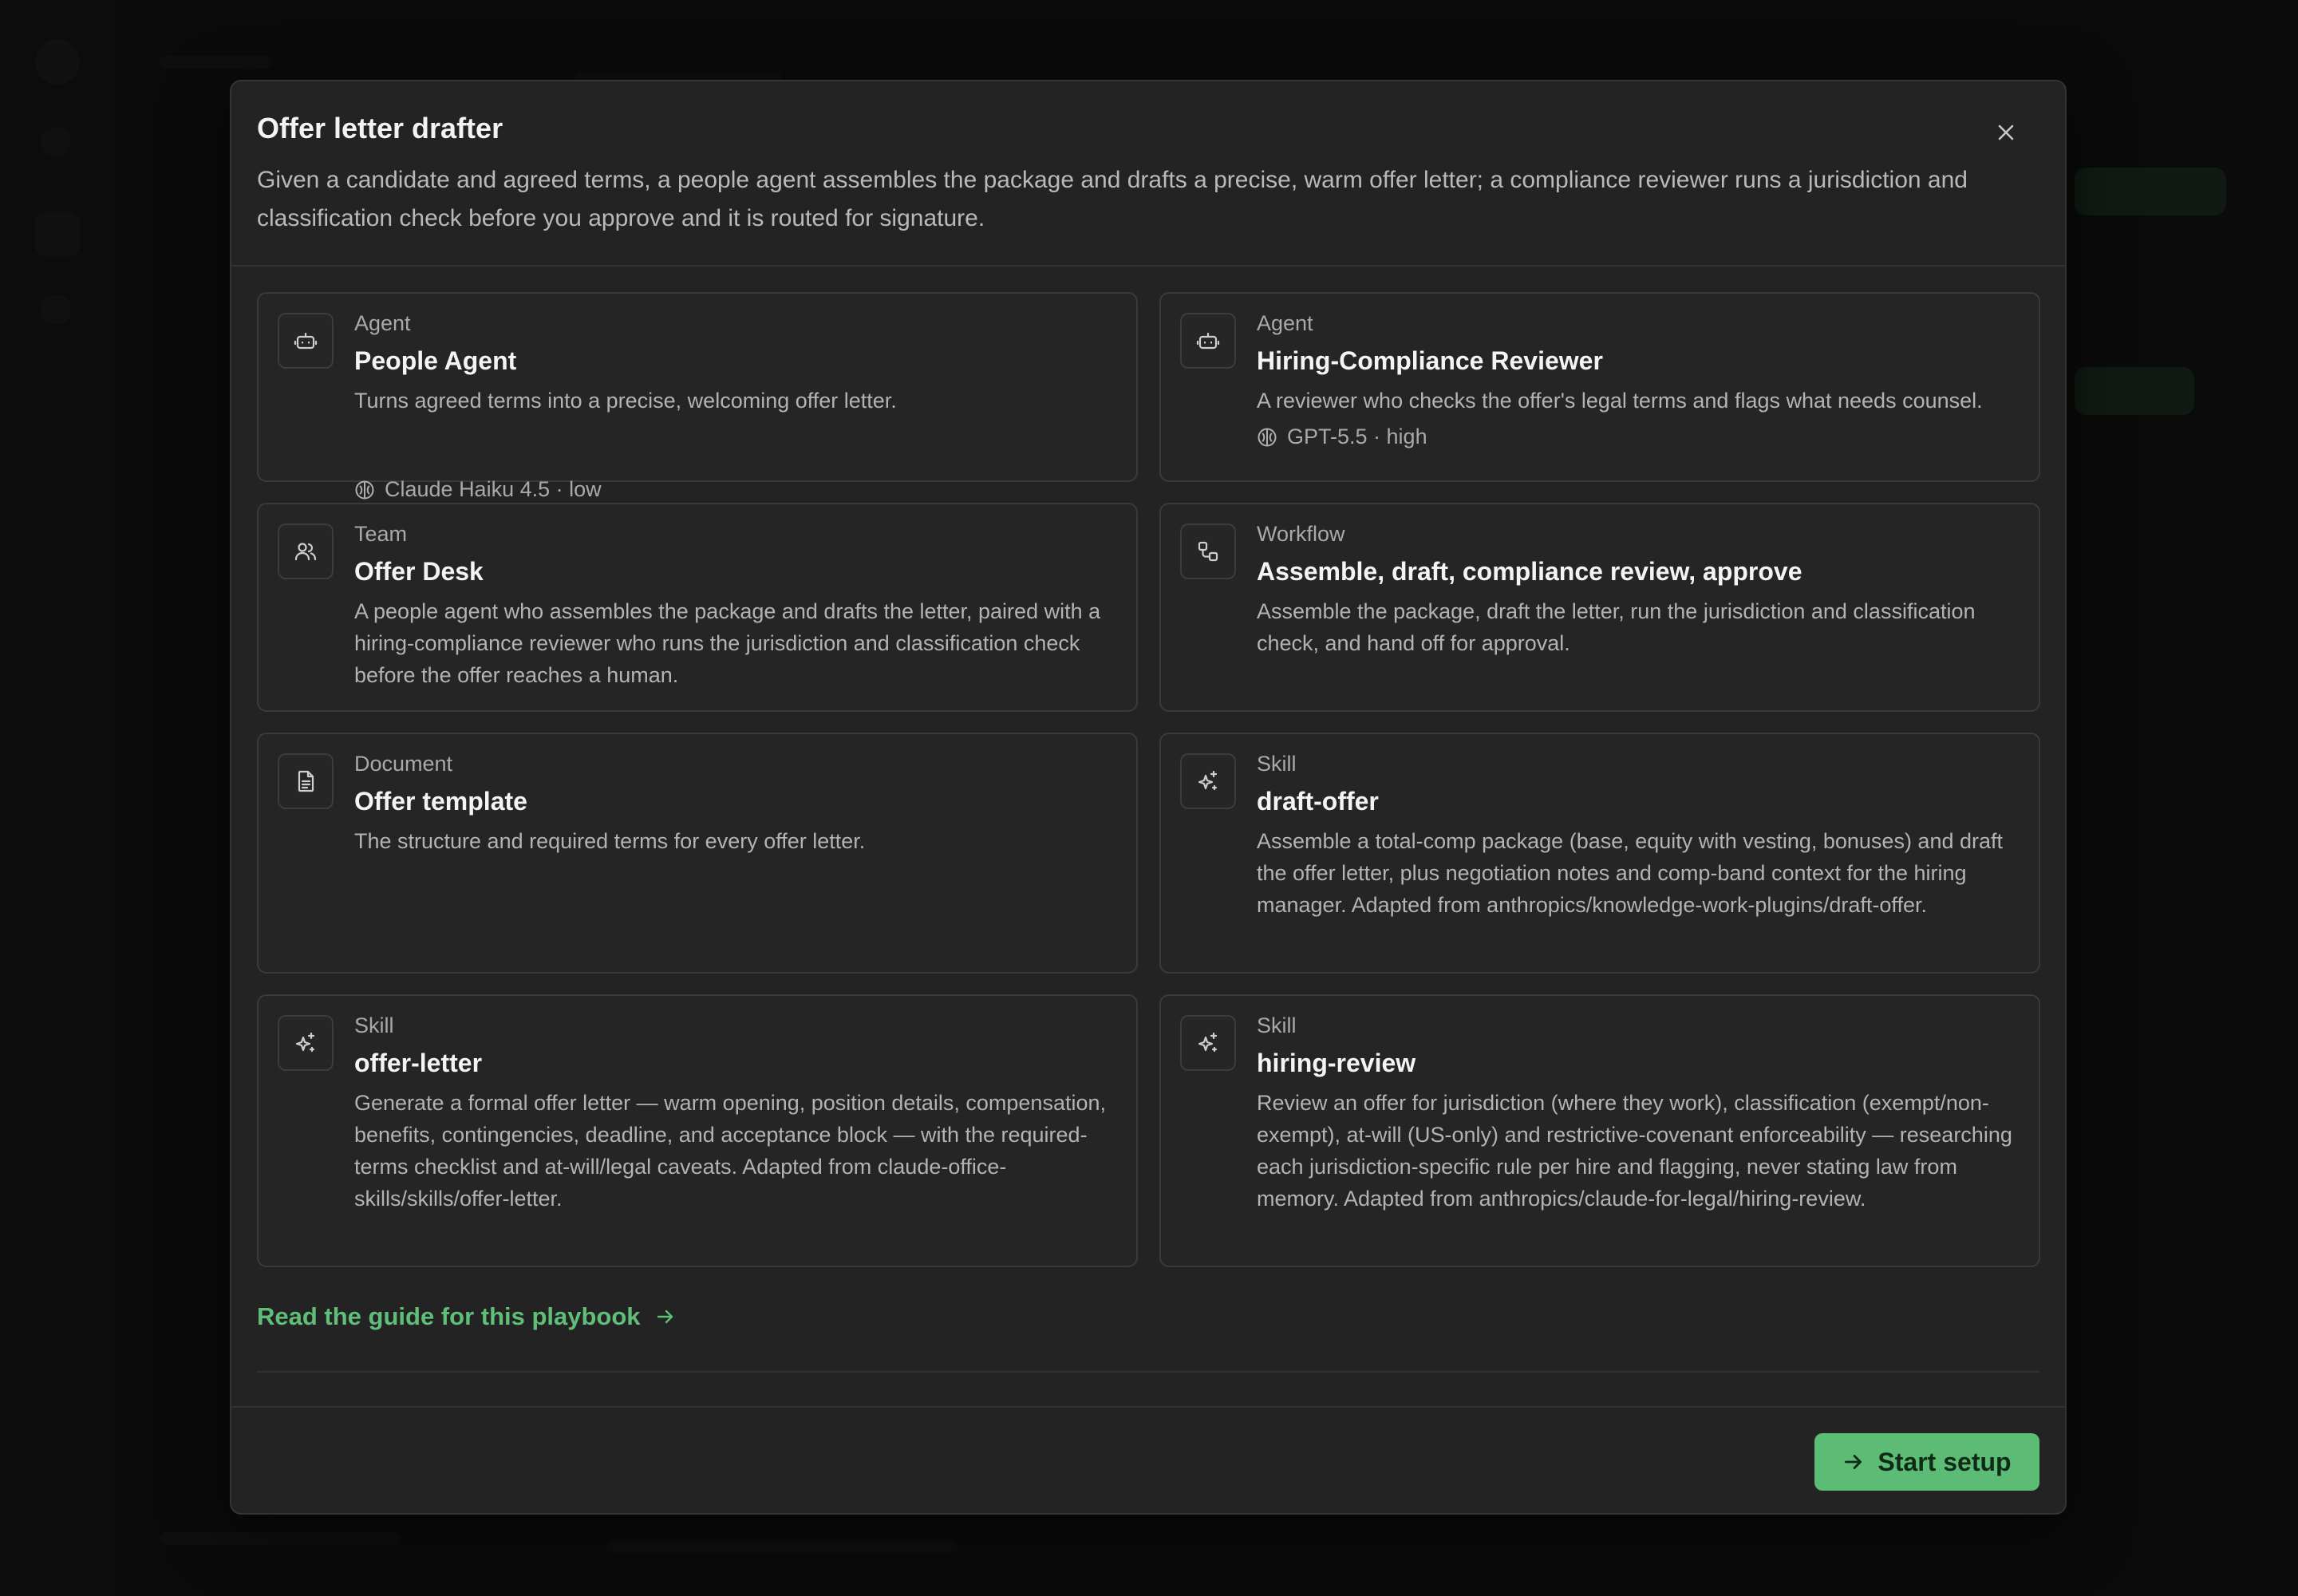 This screenshot has height=1596, width=2298. Describe the element at coordinates (1430, 360) in the screenshot. I see `card-name: Hiring-Compliance Reviewer` at that location.